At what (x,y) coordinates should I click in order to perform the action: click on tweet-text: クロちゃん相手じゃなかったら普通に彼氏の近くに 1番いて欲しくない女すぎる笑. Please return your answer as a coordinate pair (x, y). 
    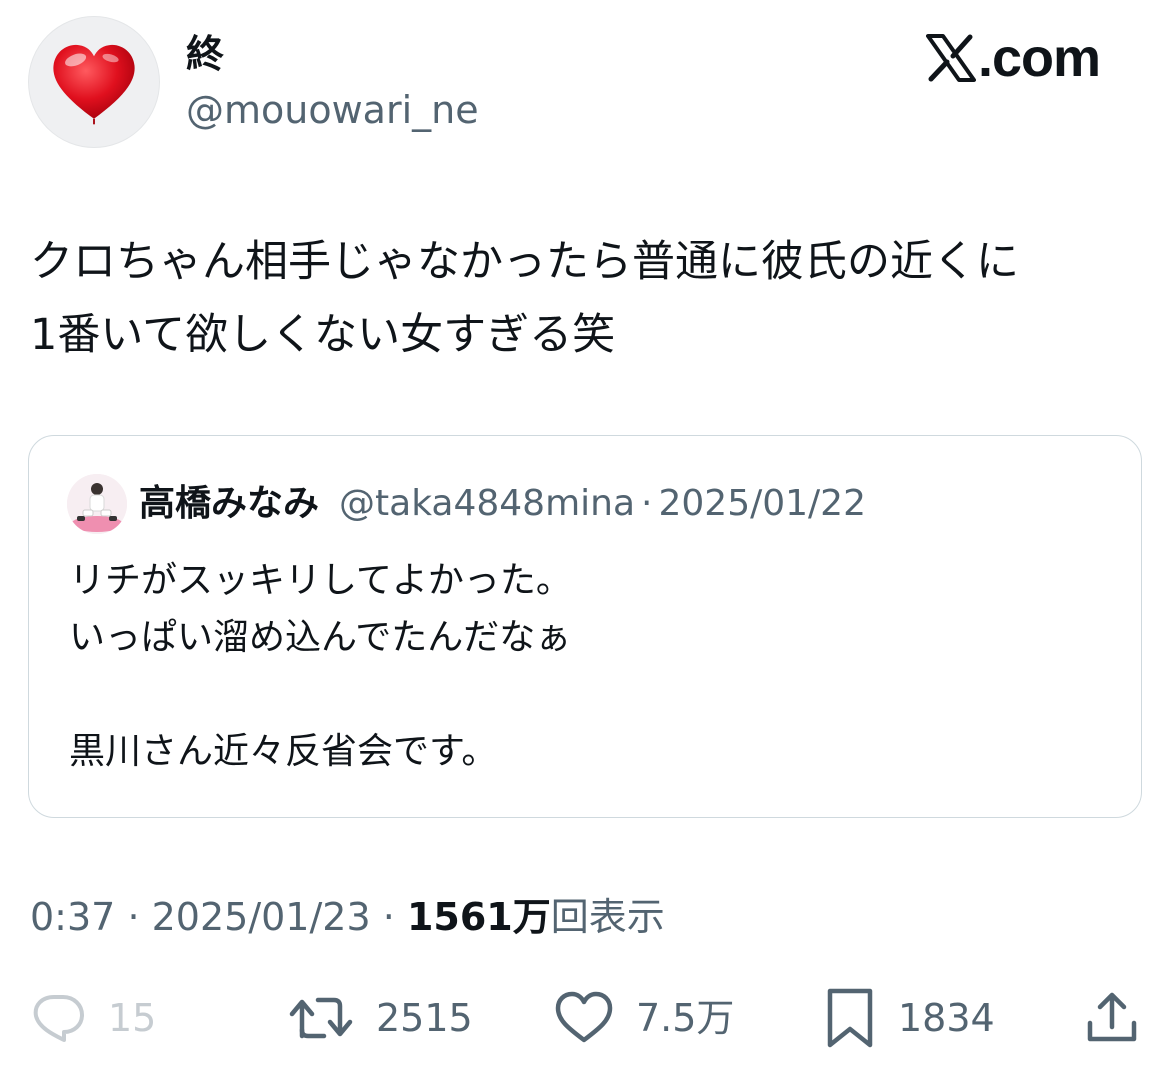
    Looking at the image, I should click on (524, 298).